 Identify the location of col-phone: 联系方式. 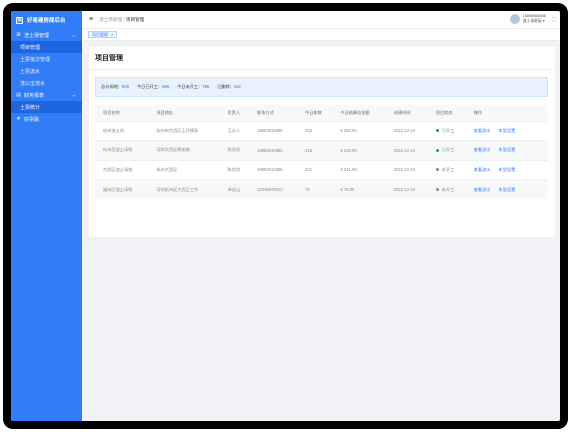
(273, 113).